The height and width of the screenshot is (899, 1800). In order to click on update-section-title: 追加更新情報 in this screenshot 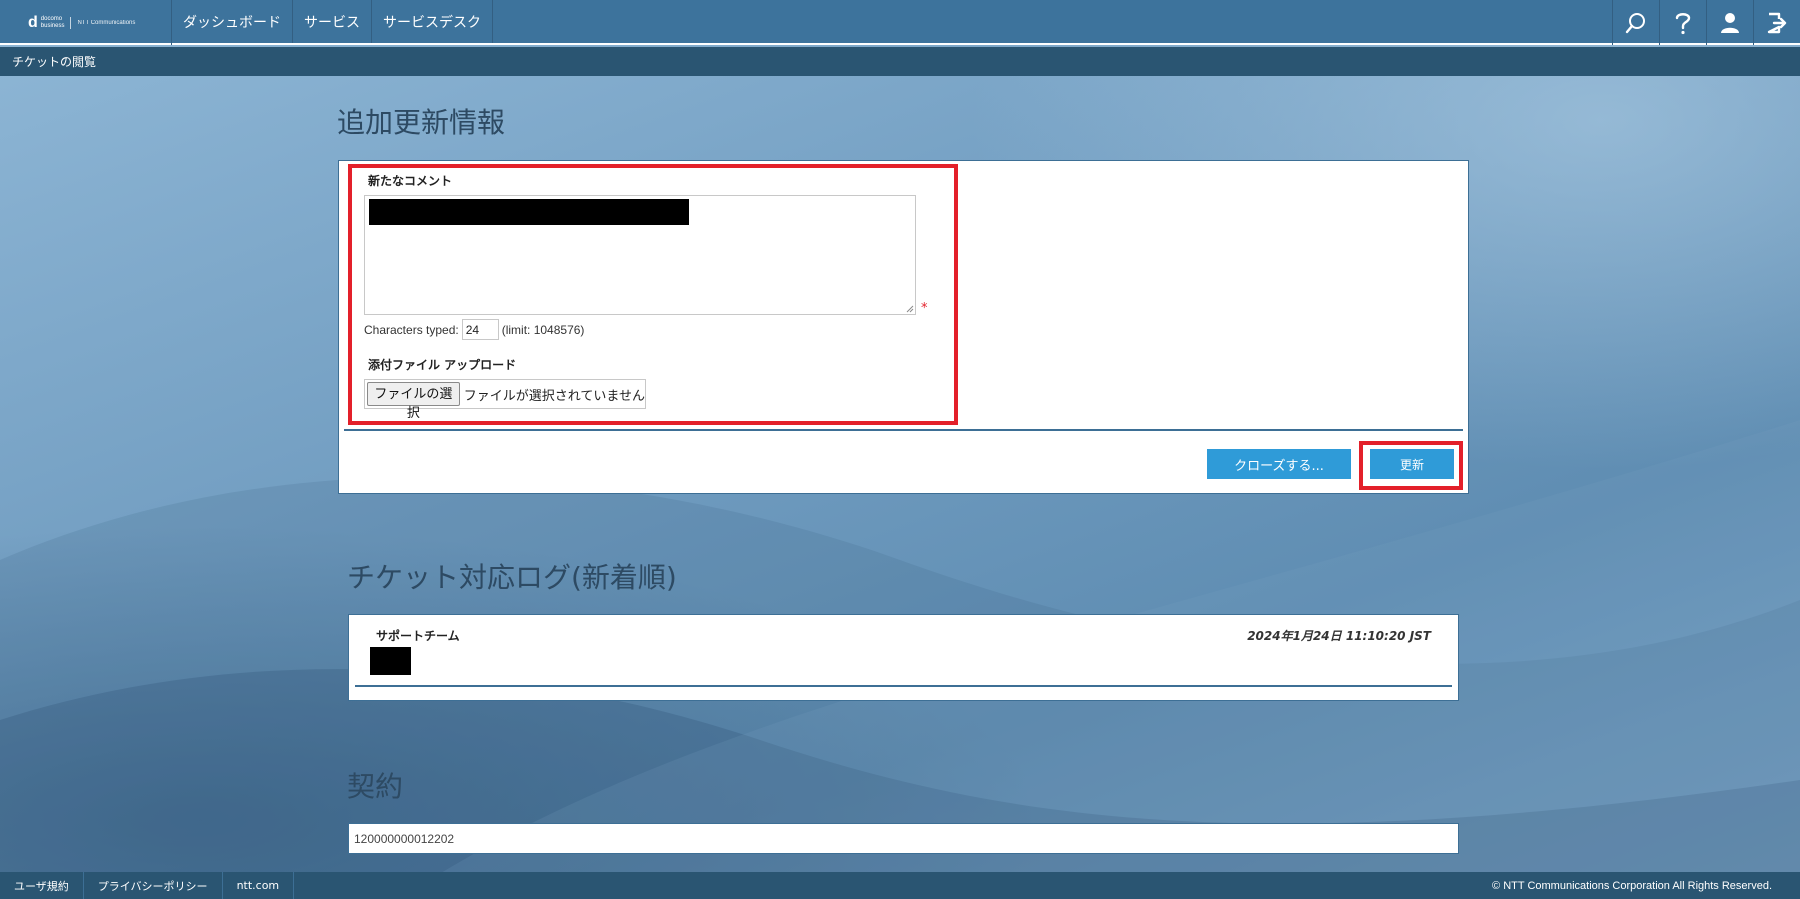, I will do `click(421, 122)`.